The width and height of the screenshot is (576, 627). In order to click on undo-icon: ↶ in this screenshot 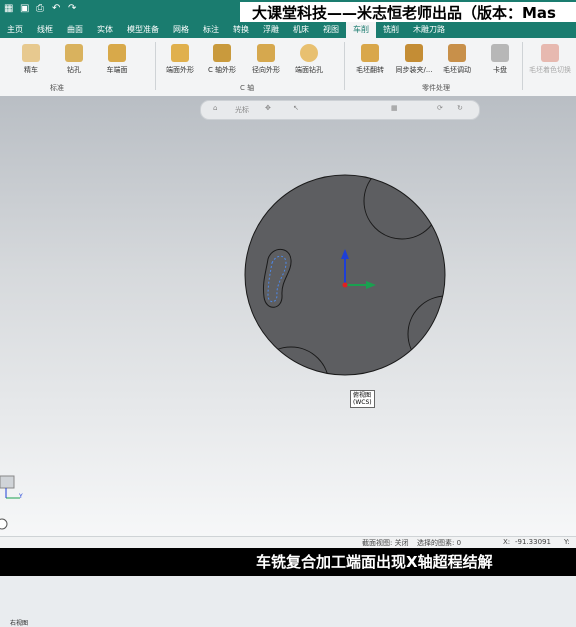, I will do `click(57, 9)`.